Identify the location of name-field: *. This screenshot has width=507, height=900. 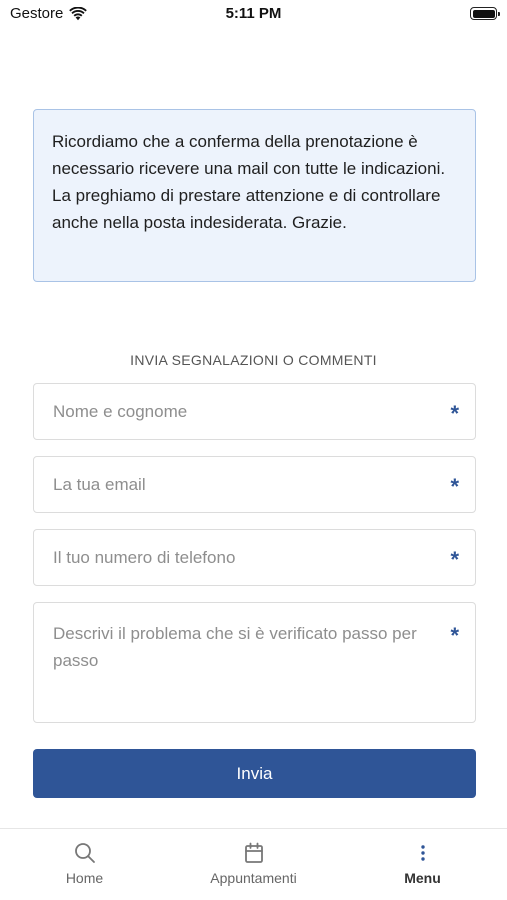
(254, 411).